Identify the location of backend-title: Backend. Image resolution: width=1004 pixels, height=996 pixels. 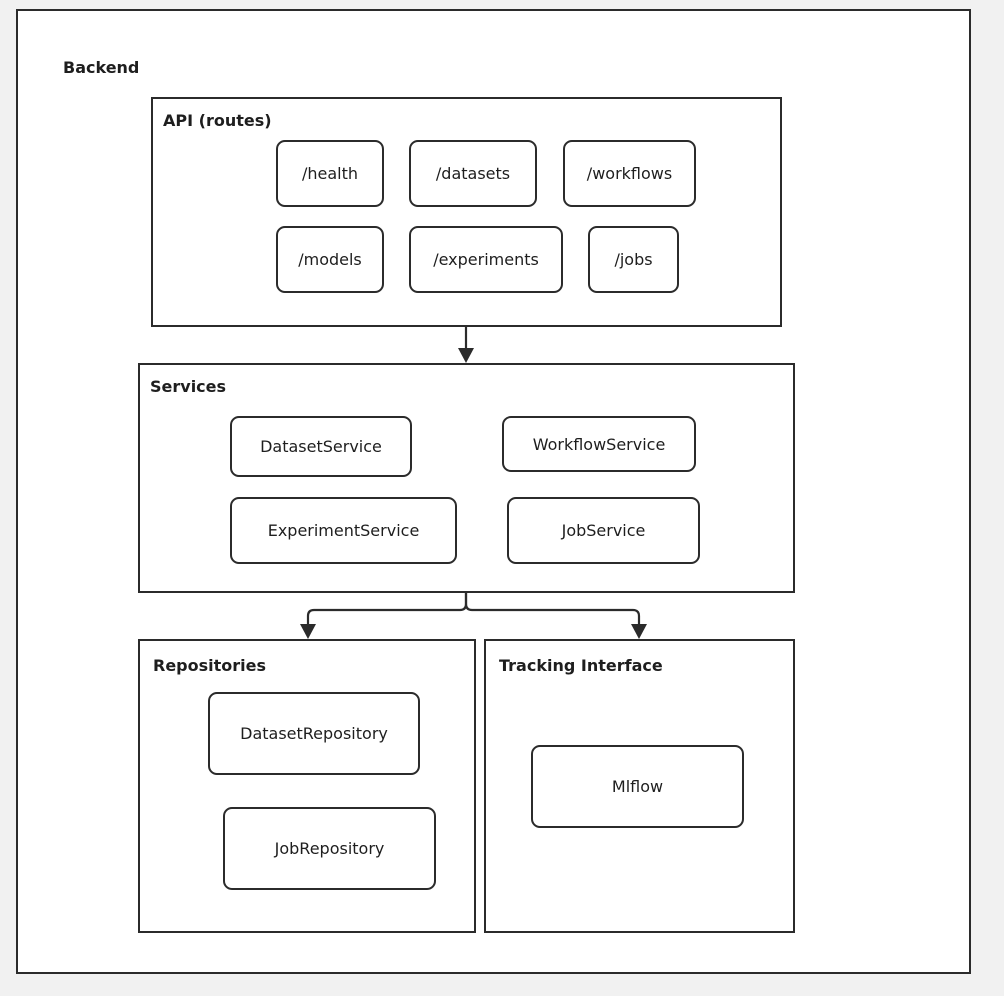
(101, 67).